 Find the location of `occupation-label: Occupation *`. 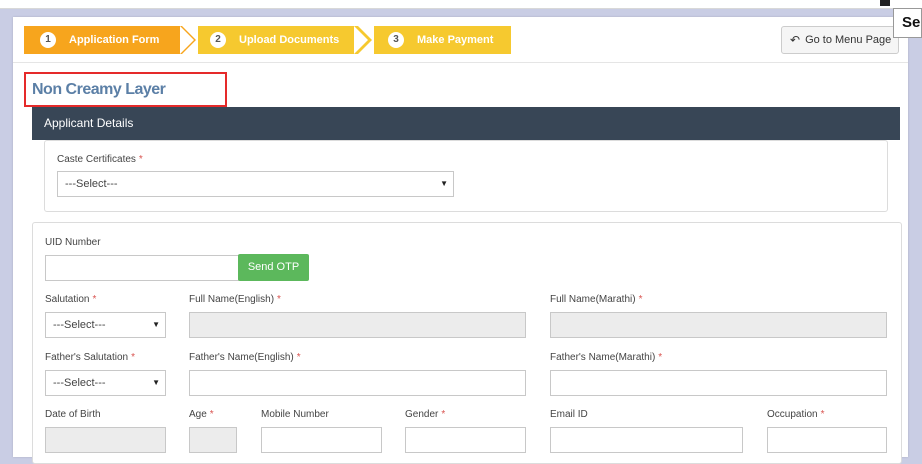

occupation-label: Occupation * is located at coordinates (796, 414).